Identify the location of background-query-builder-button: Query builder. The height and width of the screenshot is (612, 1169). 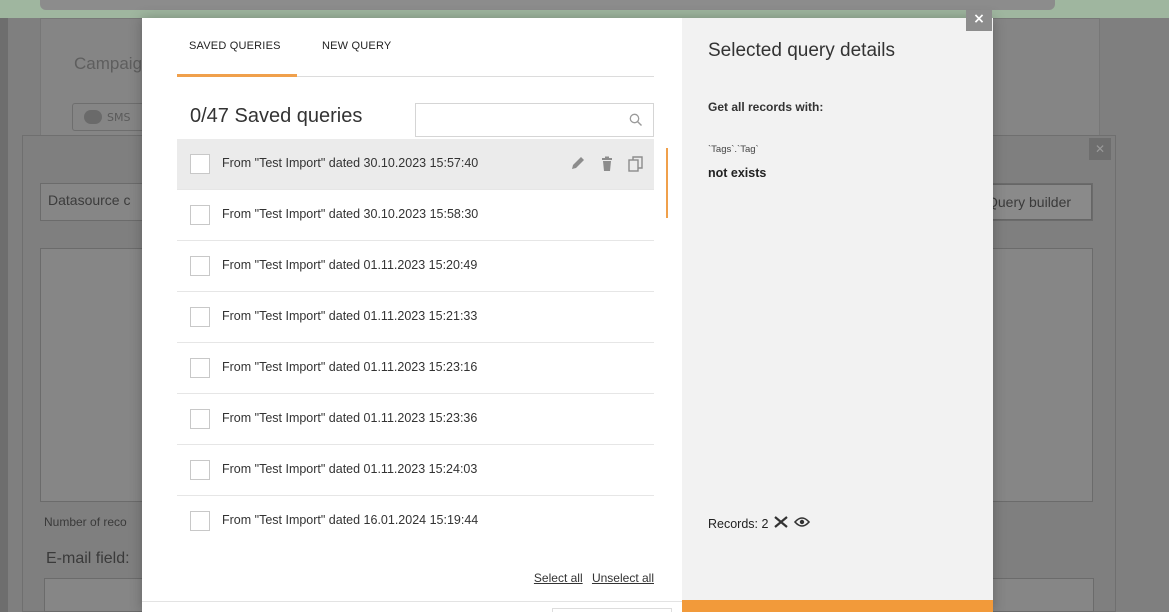
(1035, 202).